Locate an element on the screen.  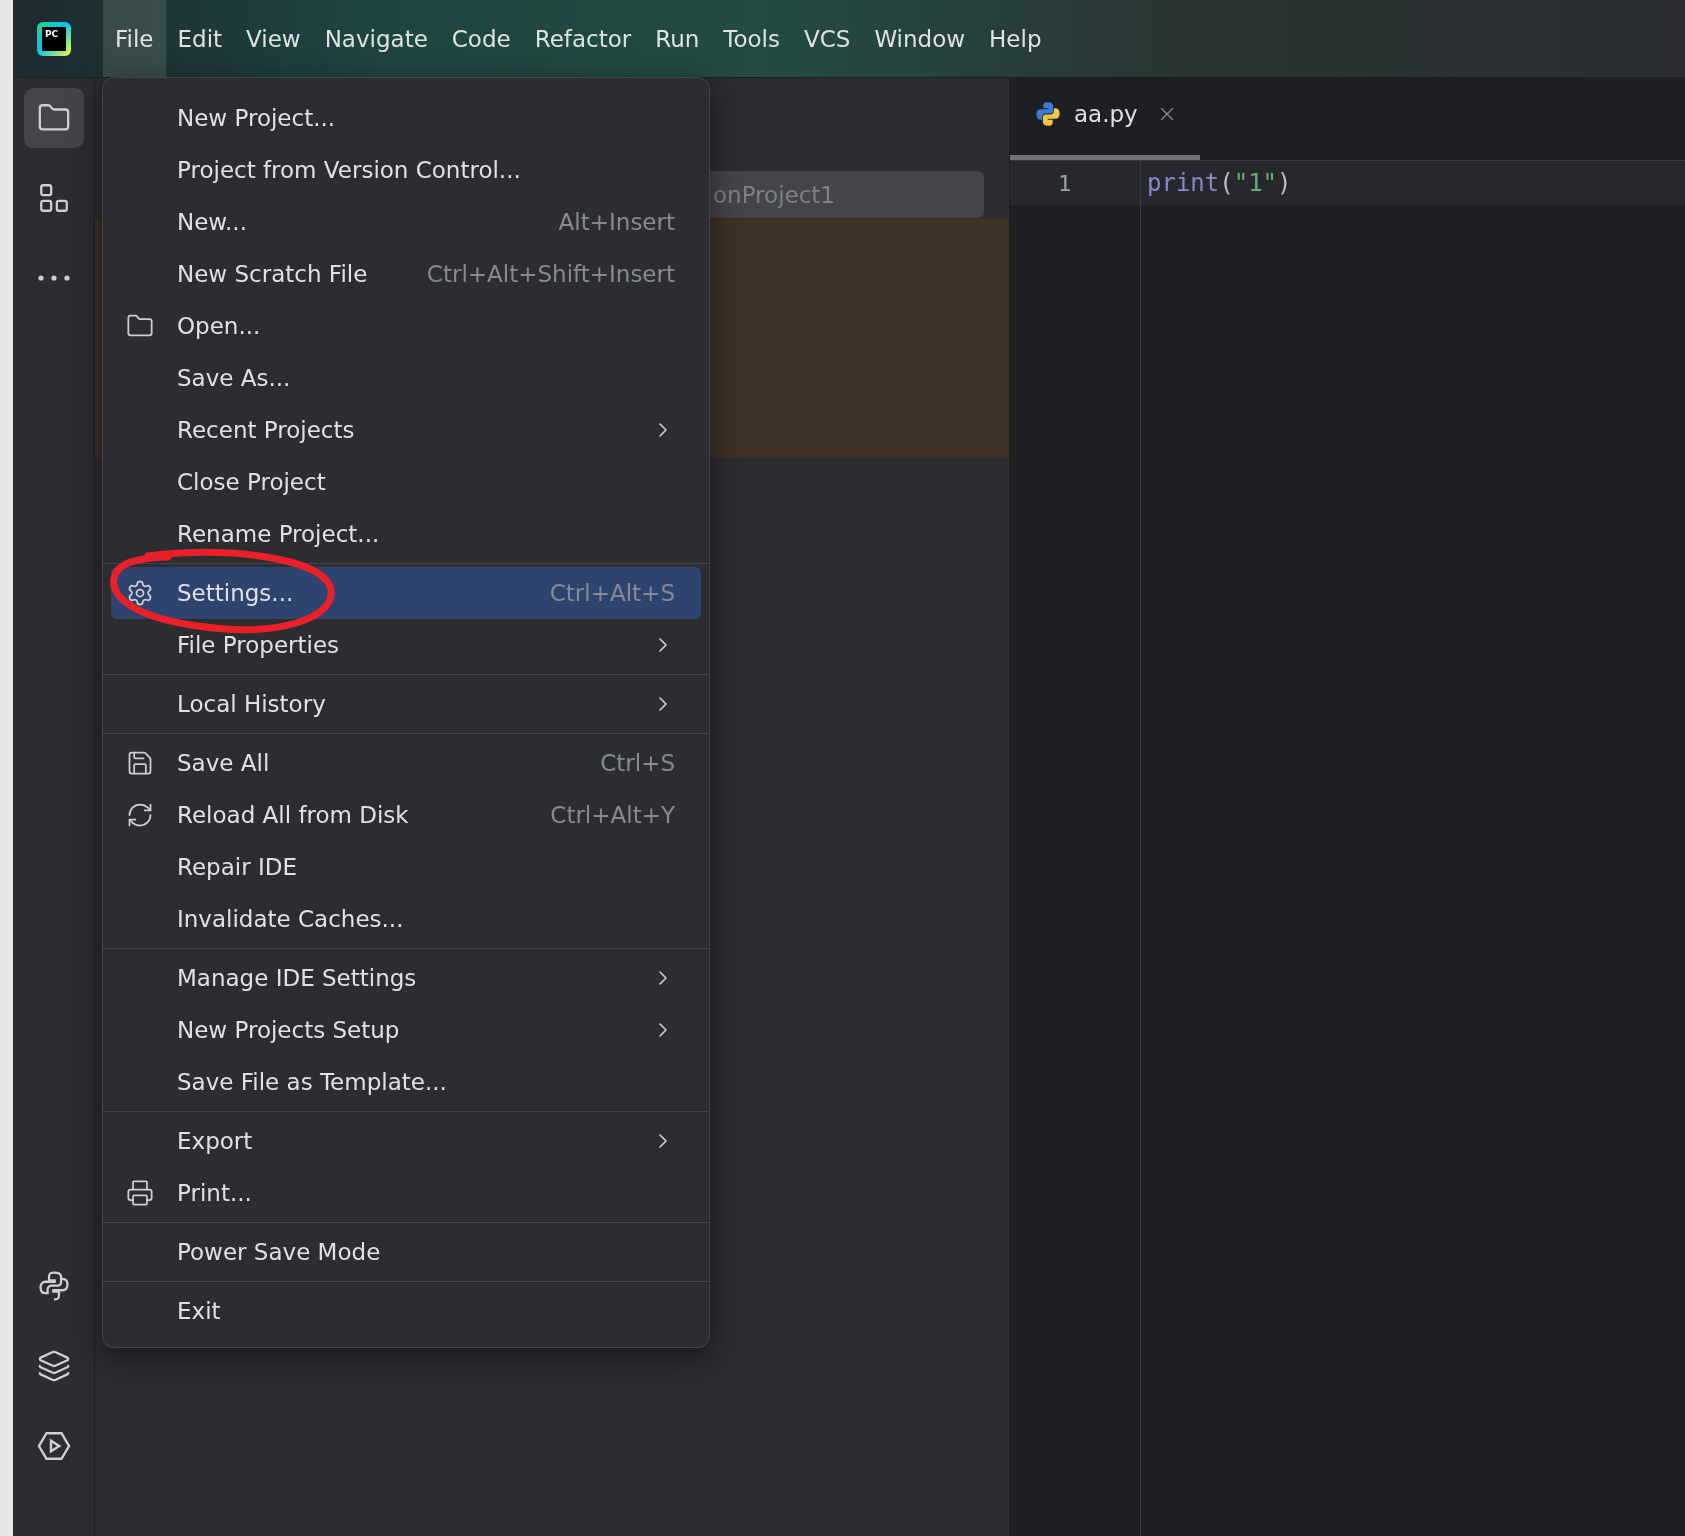
menu-item: Power Save Mode is located at coordinates (406, 1252).